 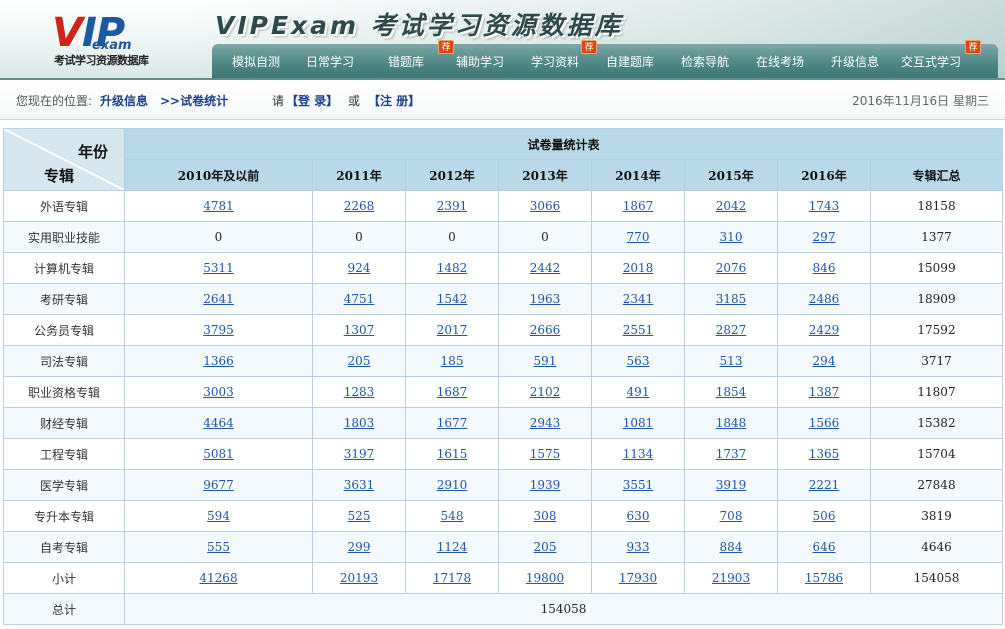 I want to click on count-link: 5081, so click(x=218, y=454).